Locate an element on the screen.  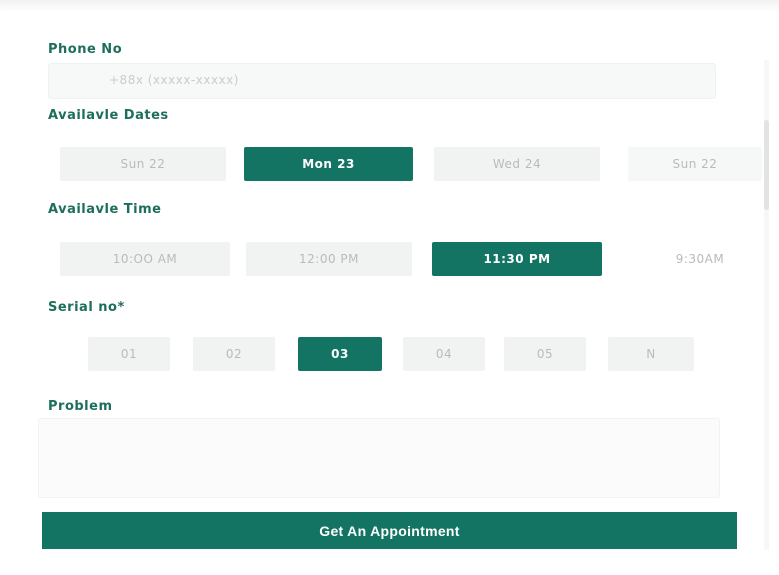
date-chip-wed-24: Wed 24 is located at coordinates (517, 164).